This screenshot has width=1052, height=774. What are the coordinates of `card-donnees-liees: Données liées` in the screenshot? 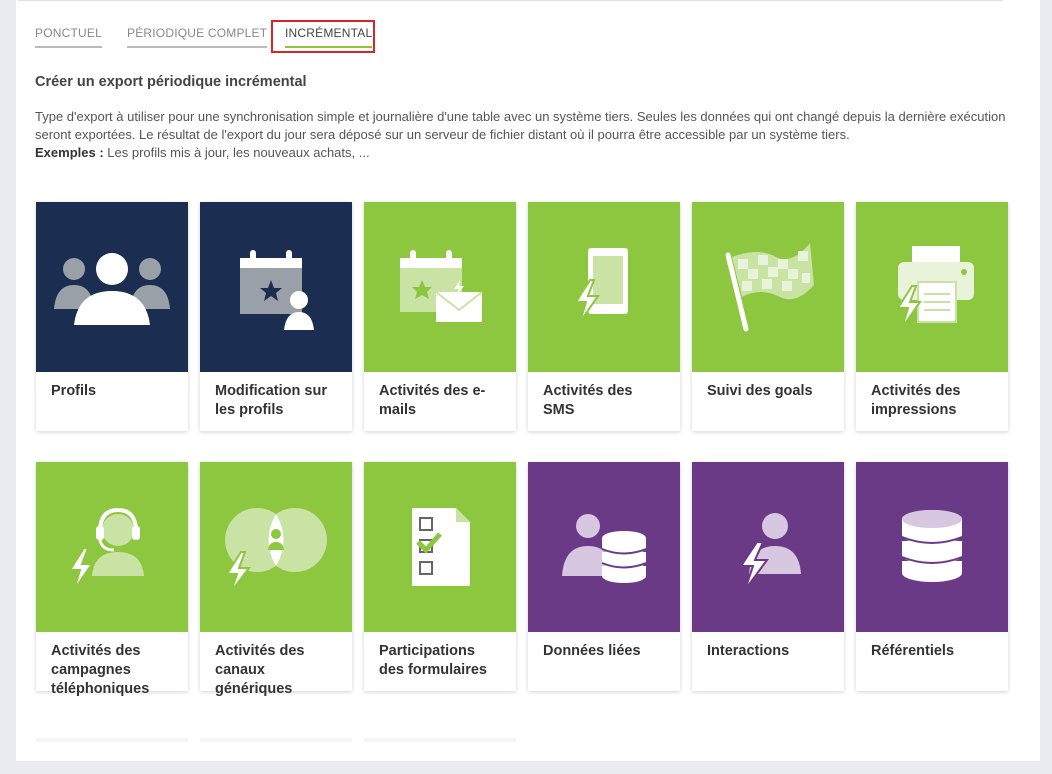 It's located at (604, 576).